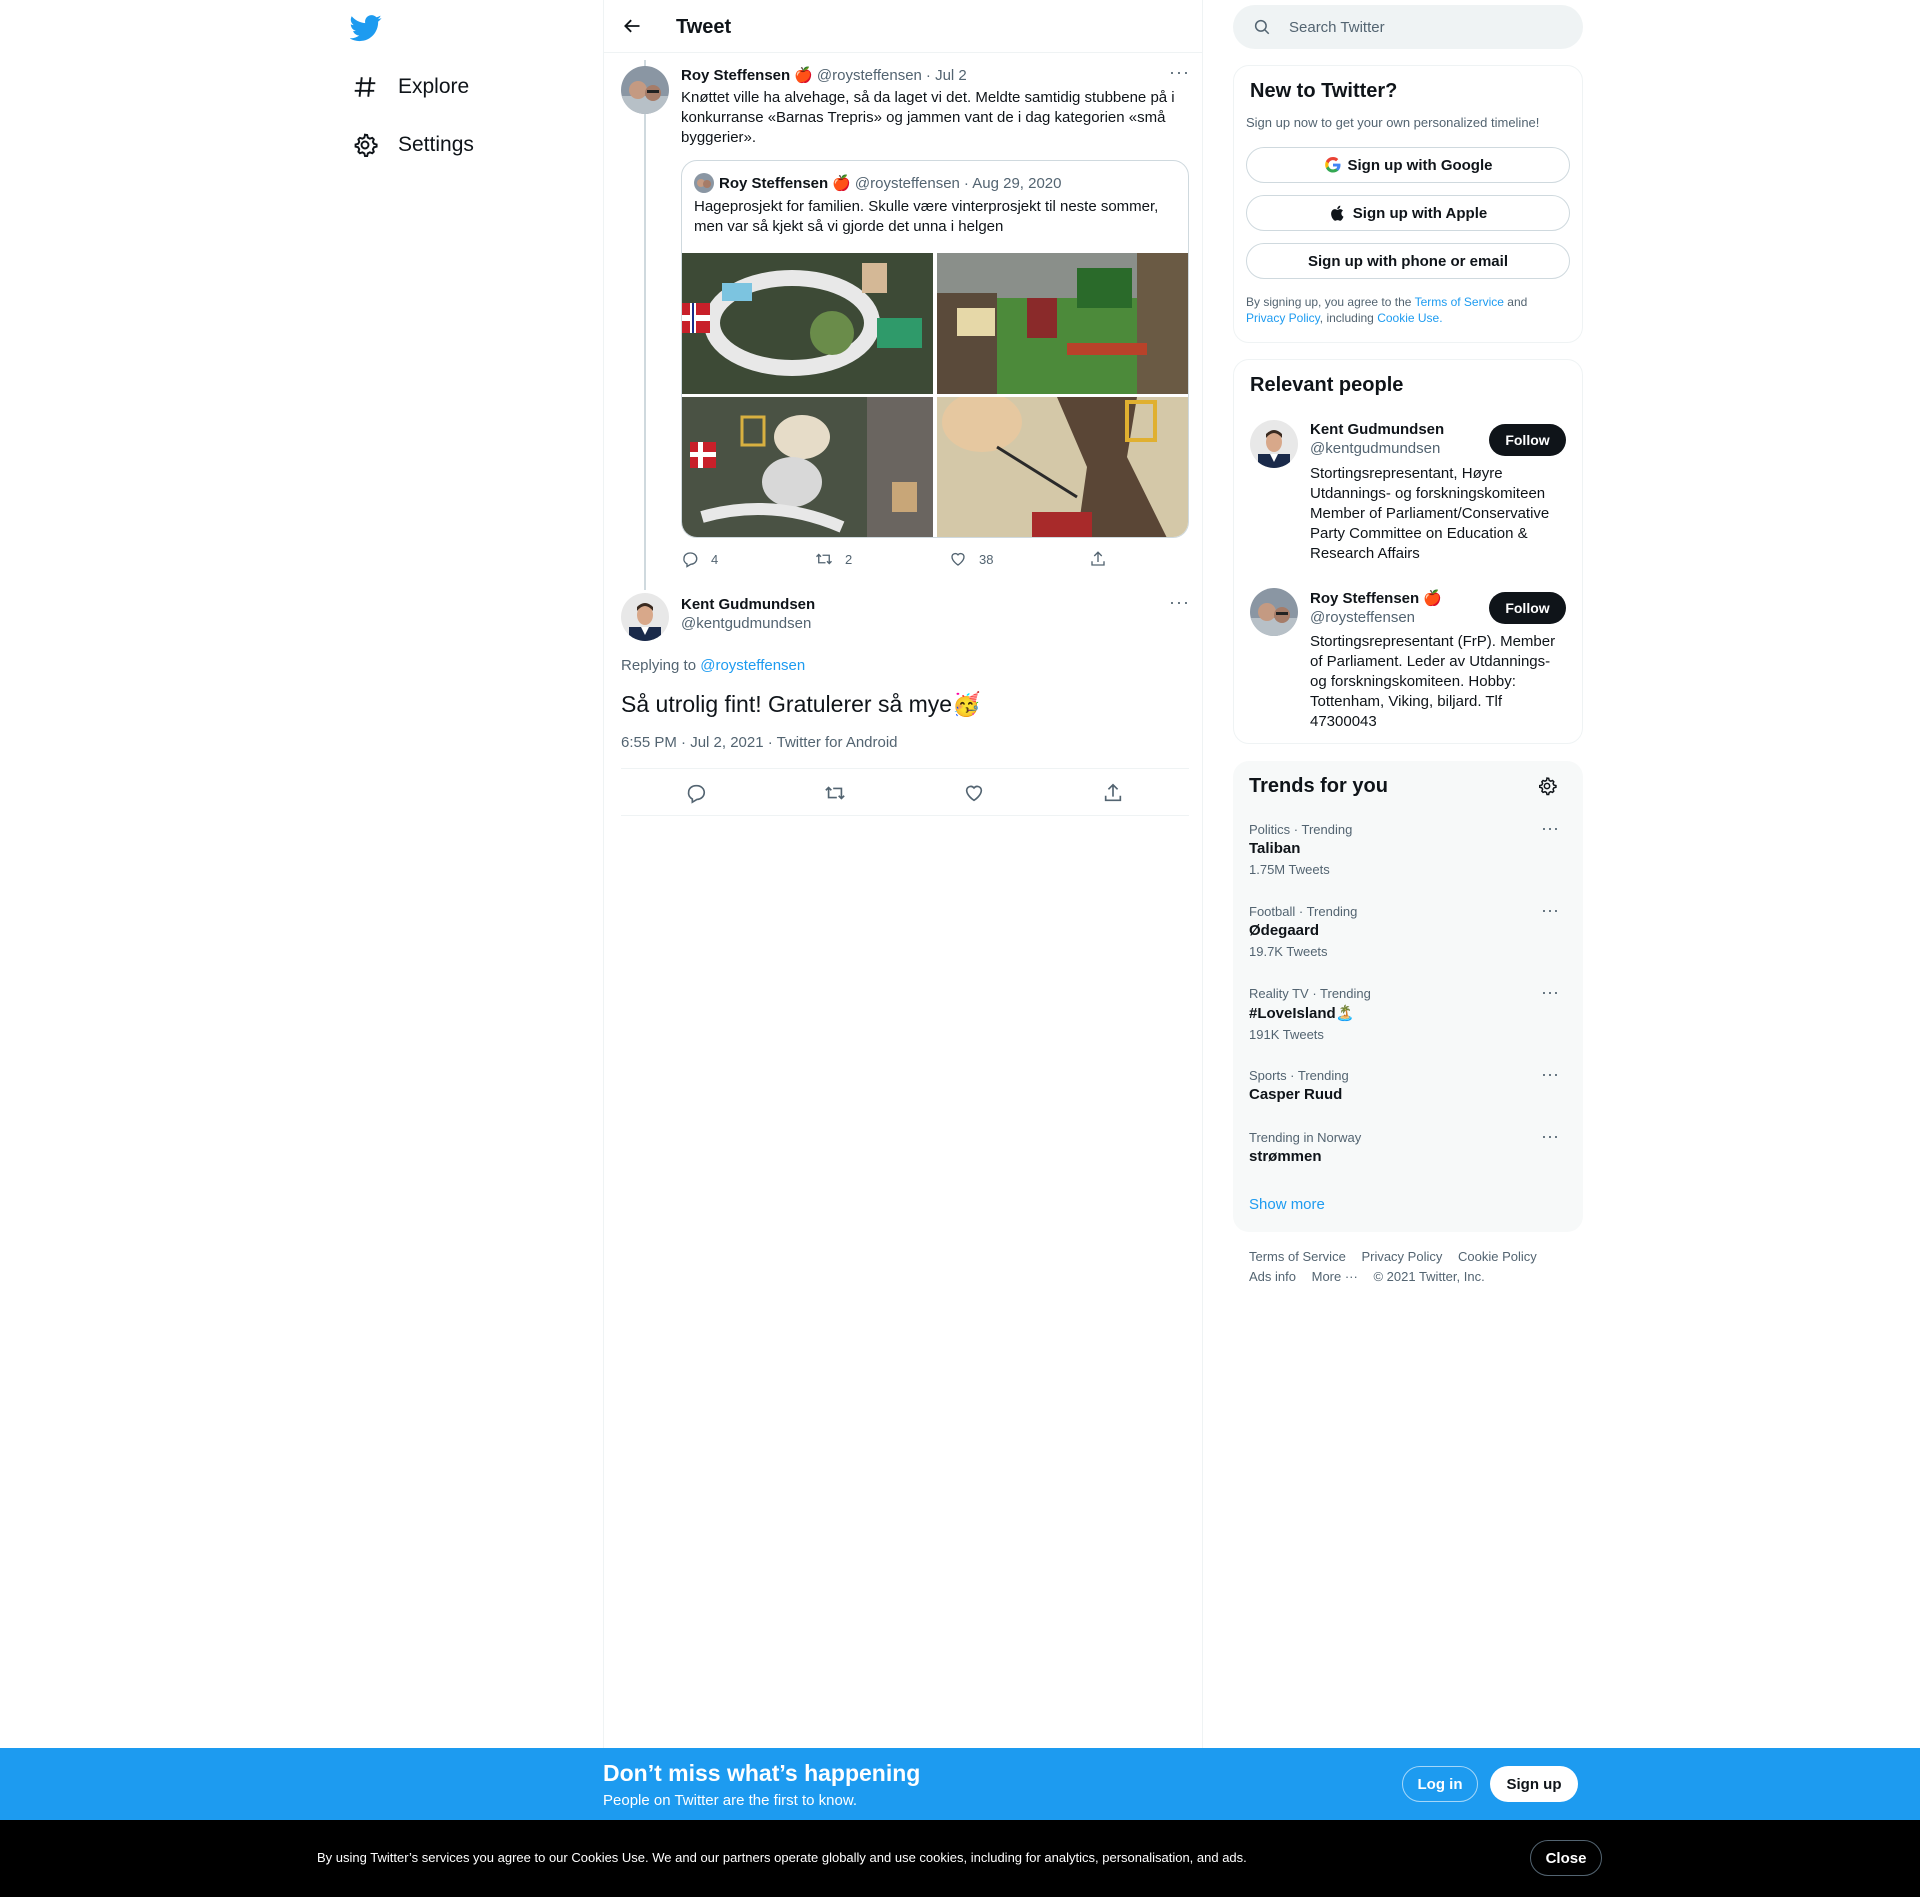  Describe the element at coordinates (715, 559) in the screenshot. I see `reply-count: 4` at that location.